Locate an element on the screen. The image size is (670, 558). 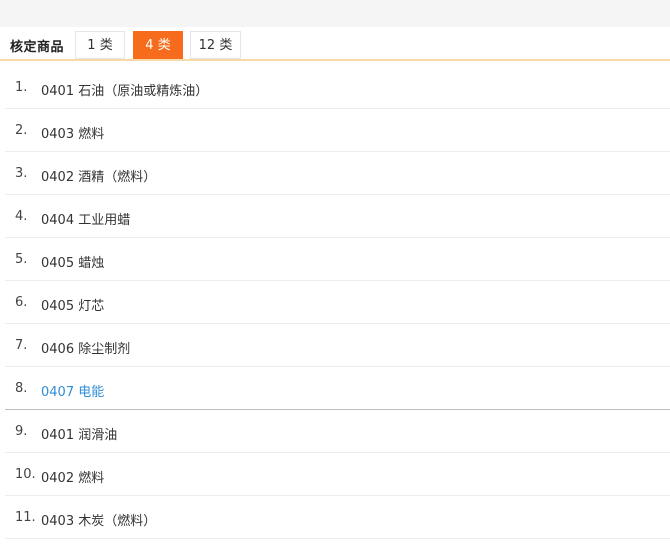
item-number: 10. is located at coordinates (25, 474).